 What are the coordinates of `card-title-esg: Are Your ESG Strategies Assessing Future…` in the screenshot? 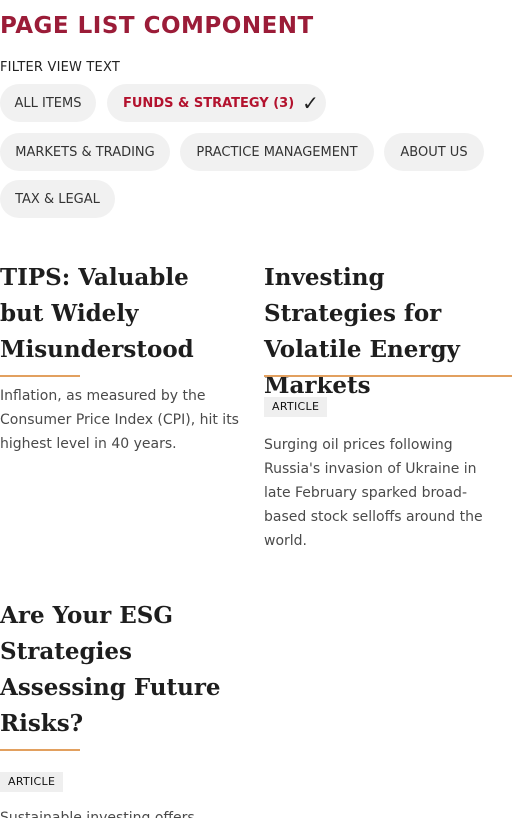 It's located at (120, 670).